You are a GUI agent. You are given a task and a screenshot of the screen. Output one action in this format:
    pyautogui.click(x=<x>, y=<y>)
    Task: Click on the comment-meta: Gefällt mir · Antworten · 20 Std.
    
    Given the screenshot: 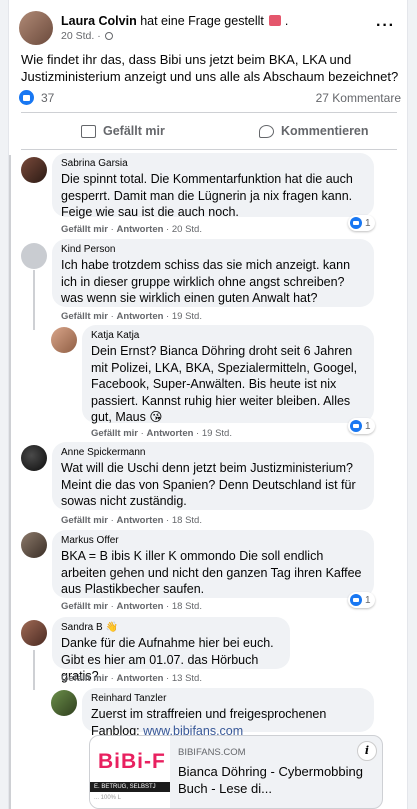 What is the action you would take?
    pyautogui.click(x=131, y=229)
    